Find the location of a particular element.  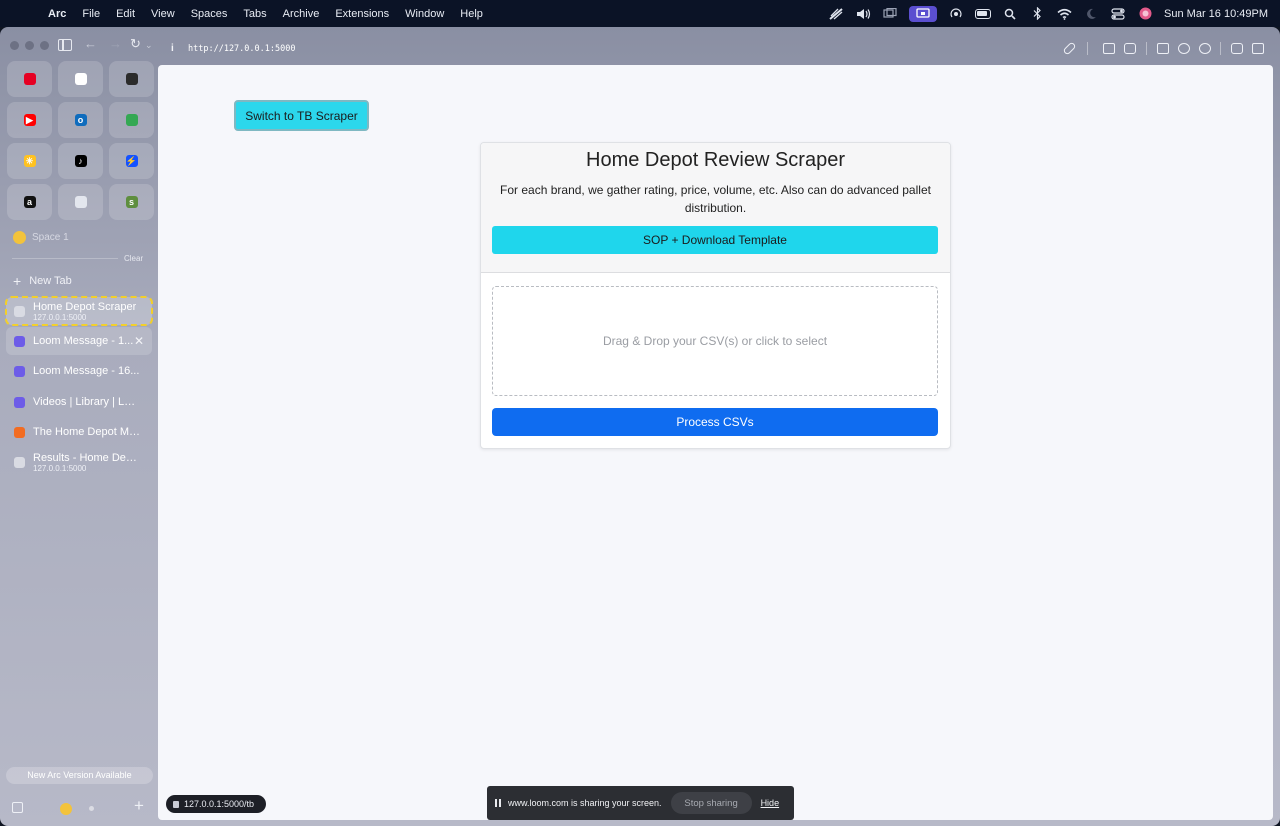

menu-spaces: Spaces is located at coordinates (209, 14).